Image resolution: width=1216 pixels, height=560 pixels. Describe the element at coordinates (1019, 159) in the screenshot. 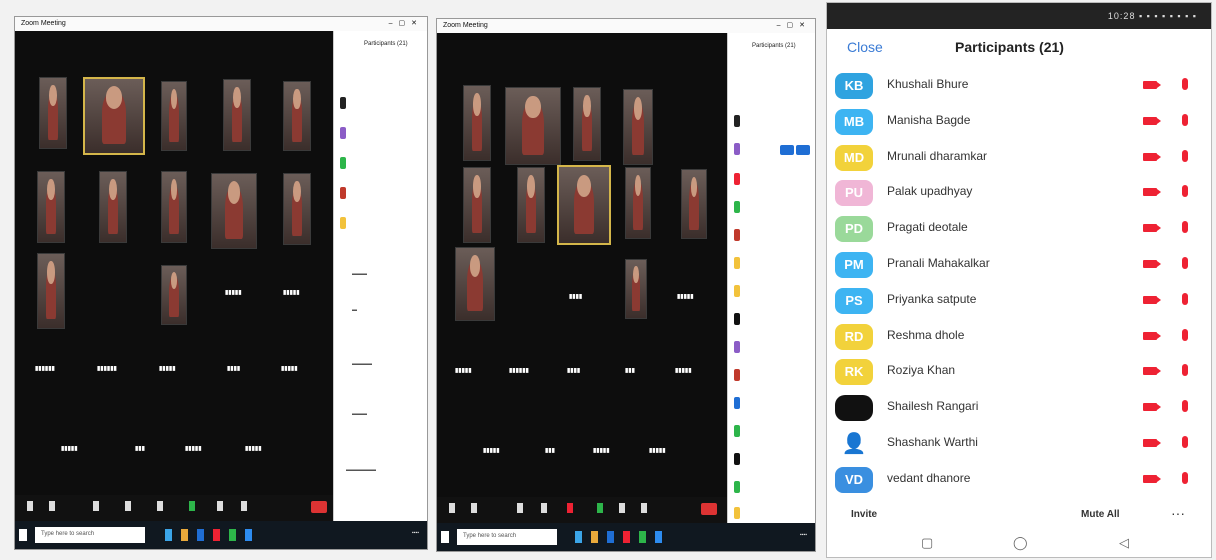

I see `participant-row: MD Mrunali dharamkar` at that location.